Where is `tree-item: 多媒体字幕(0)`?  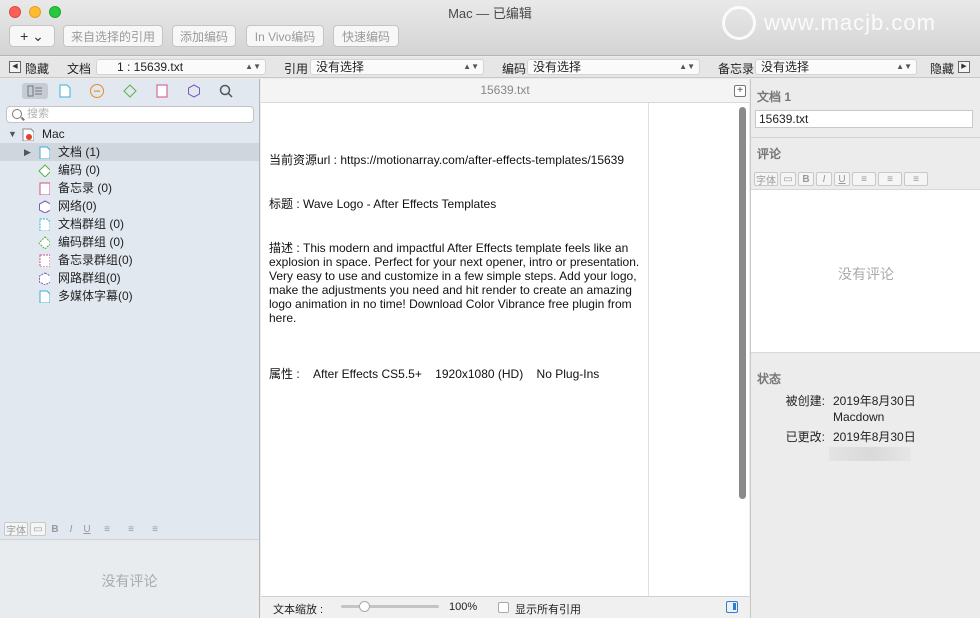 tree-item: 多媒体字幕(0) is located at coordinates (129, 296).